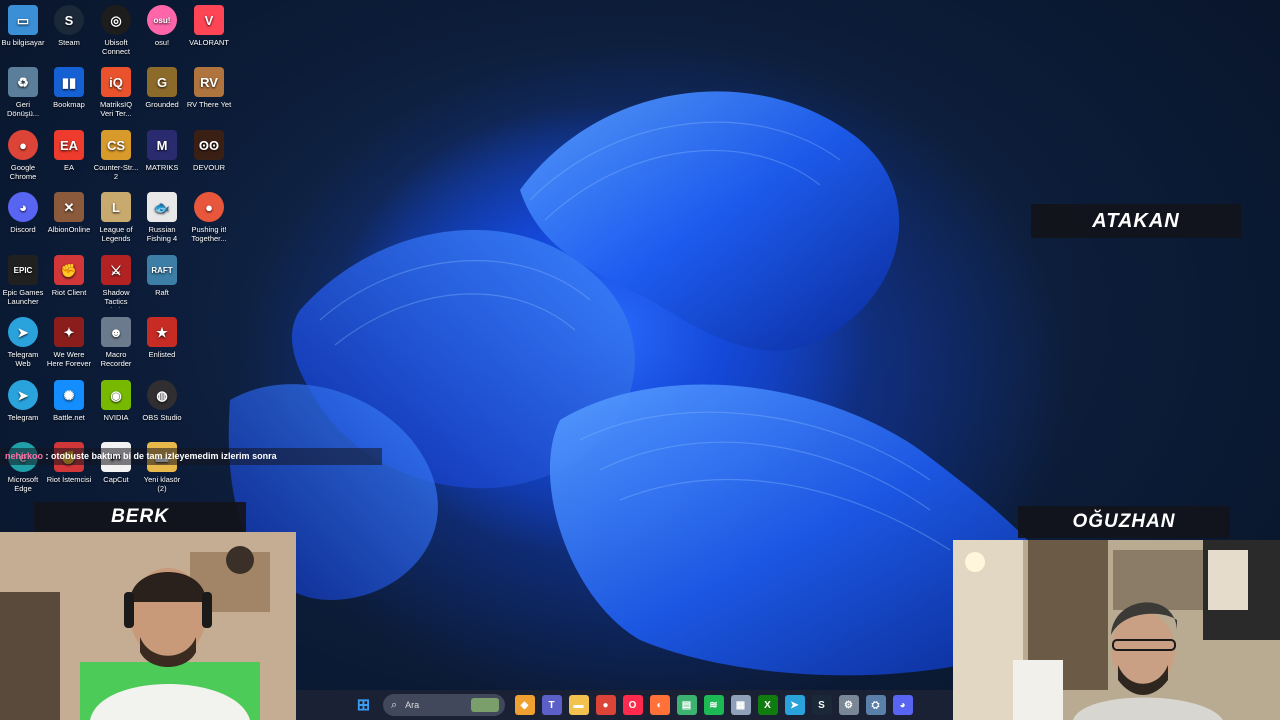 The image size is (1280, 720). I want to click on taskbar-settings-icon: ⚙, so click(848, 705).